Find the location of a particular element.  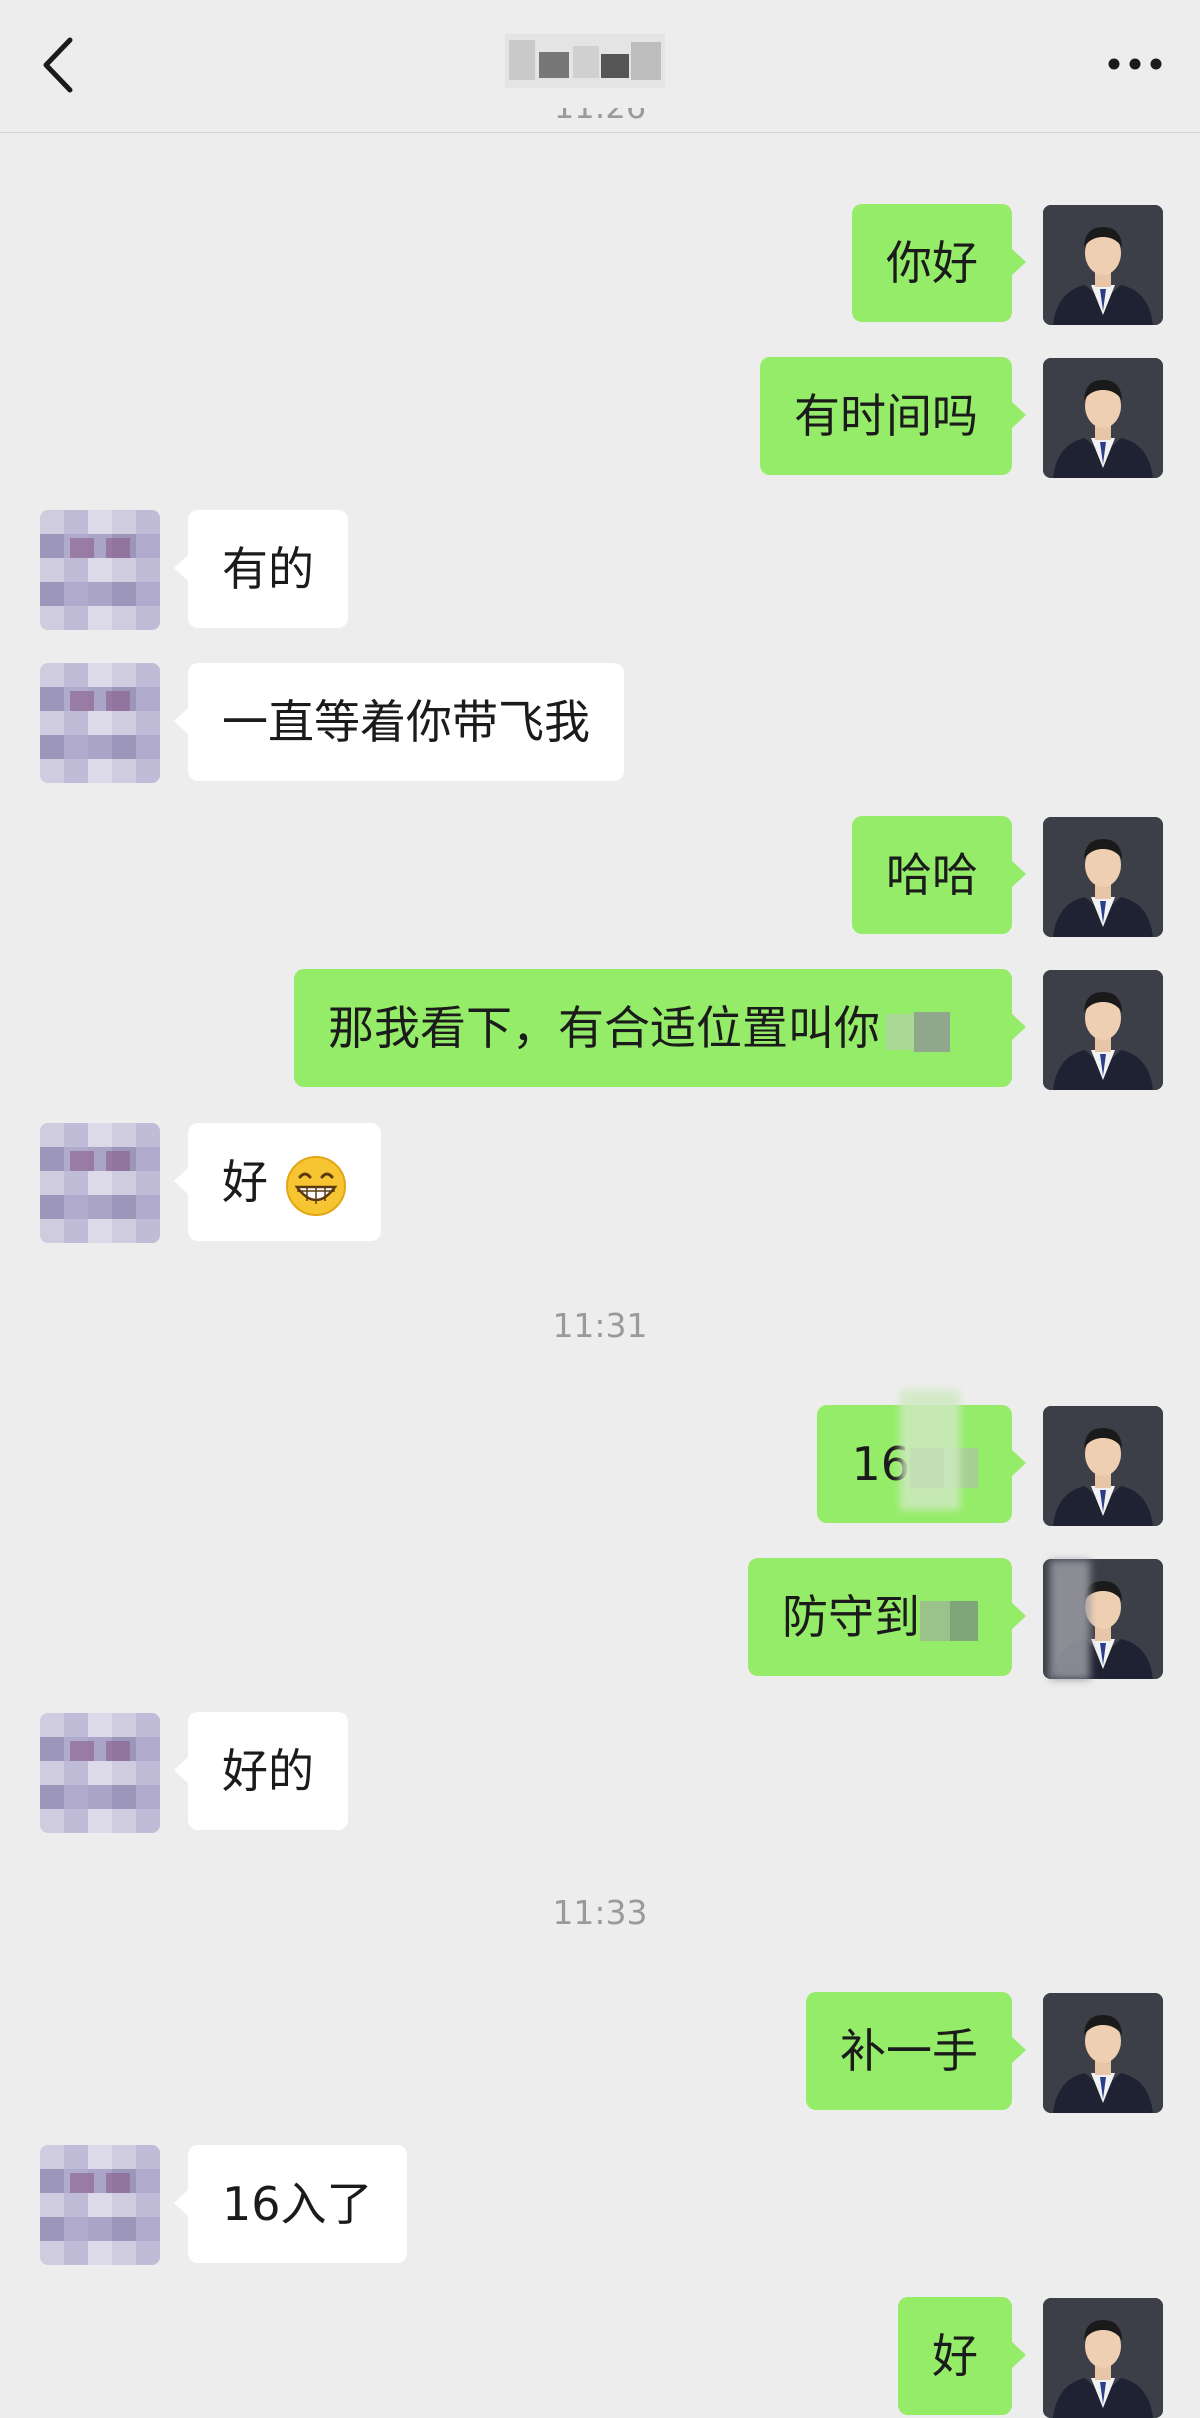

more-options-button is located at coordinates (1135, 64).